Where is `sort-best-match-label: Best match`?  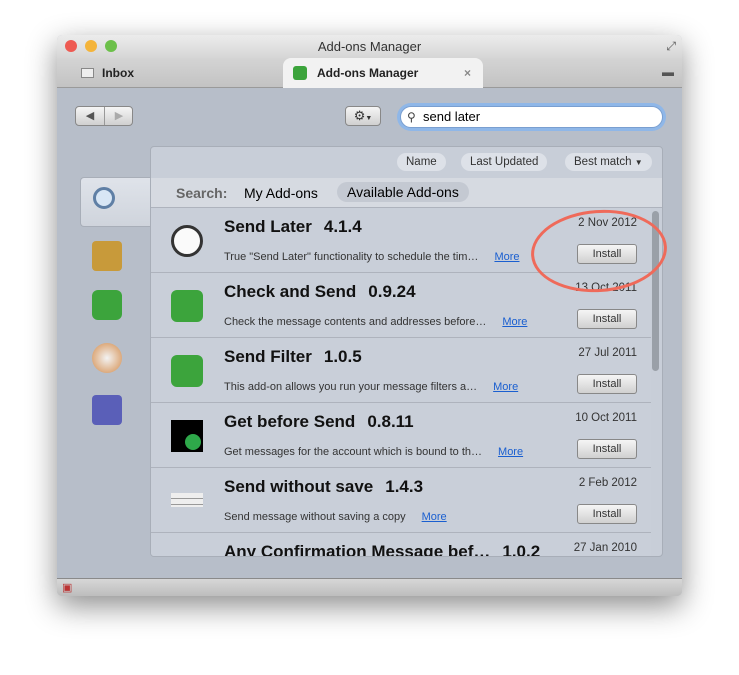 sort-best-match-label: Best match is located at coordinates (603, 162).